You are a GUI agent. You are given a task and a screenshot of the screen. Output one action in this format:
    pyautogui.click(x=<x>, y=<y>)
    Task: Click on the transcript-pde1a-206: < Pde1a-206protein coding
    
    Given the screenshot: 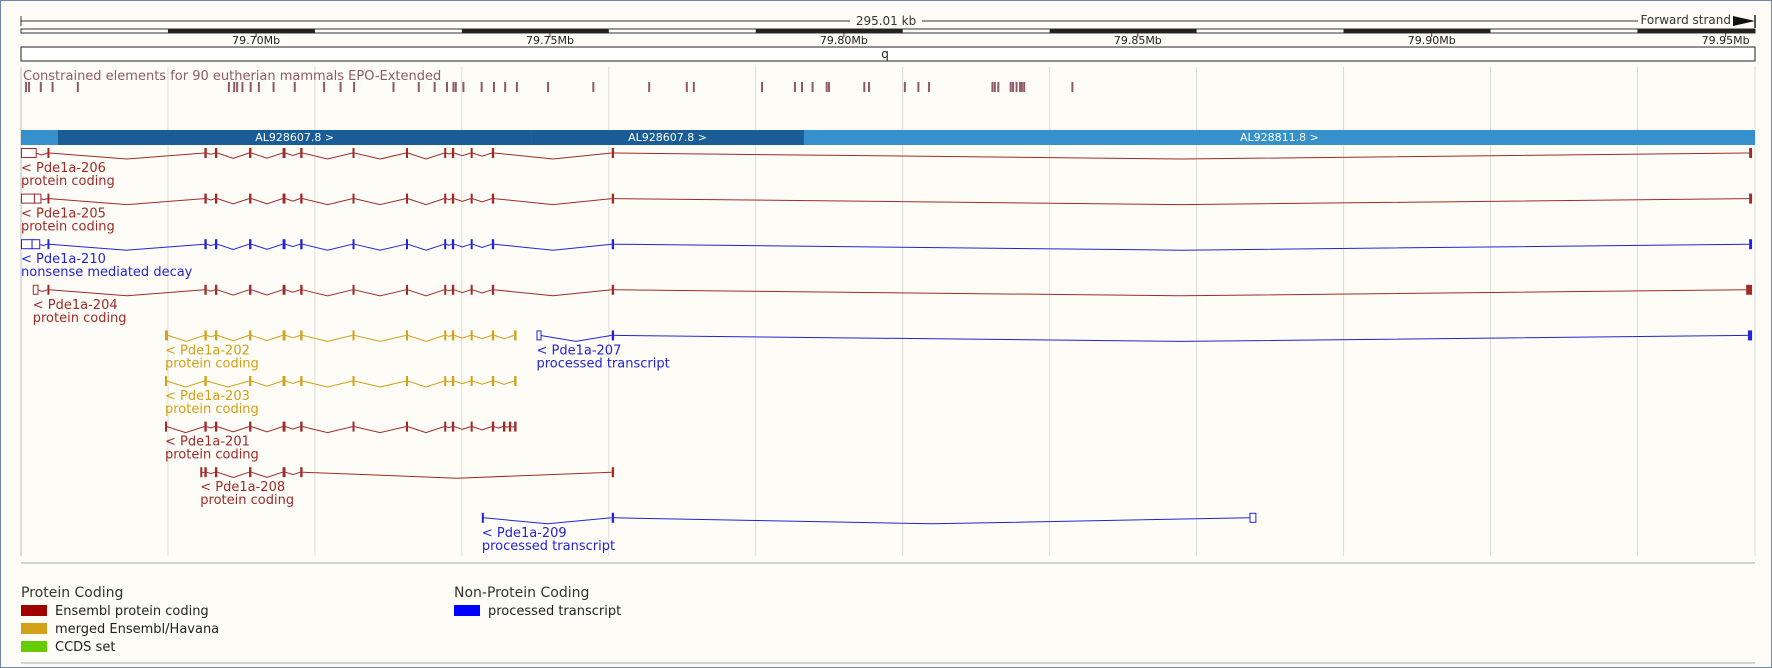 What is the action you would take?
    pyautogui.click(x=887, y=168)
    